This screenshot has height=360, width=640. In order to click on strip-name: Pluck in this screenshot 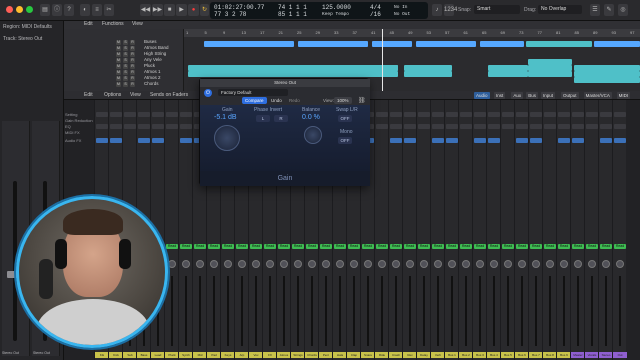, I will do `click(172, 355)`.